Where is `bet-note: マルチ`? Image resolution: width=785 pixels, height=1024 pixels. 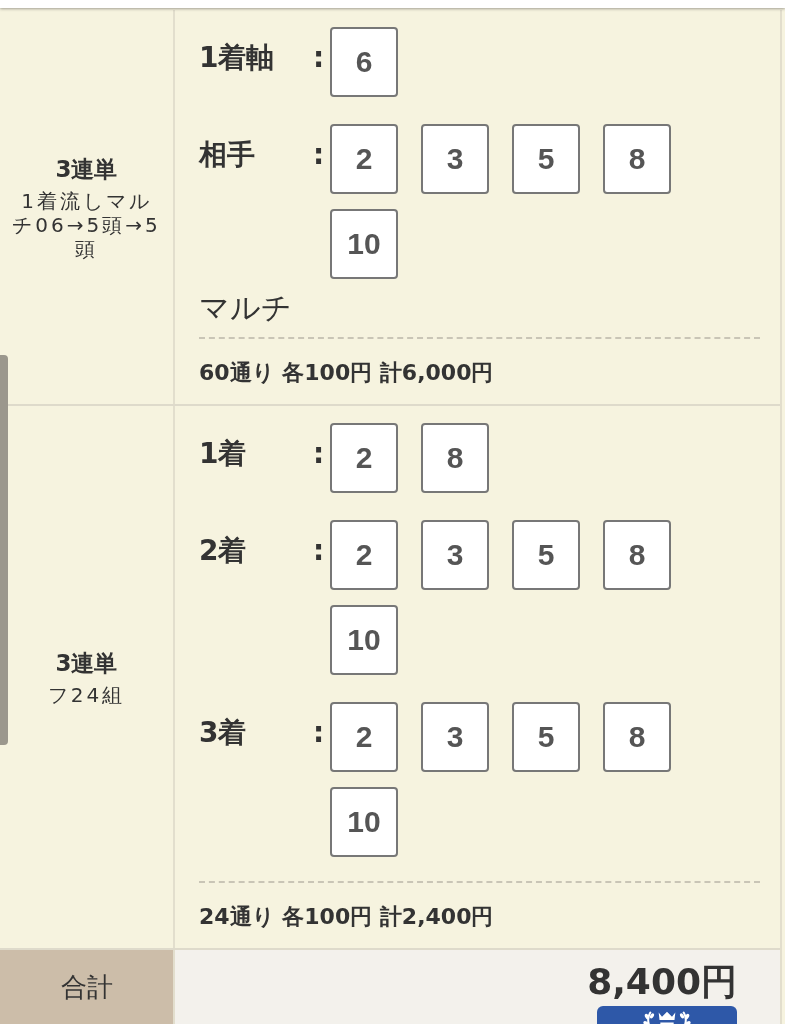
bet-note: マルチ is located at coordinates (246, 308).